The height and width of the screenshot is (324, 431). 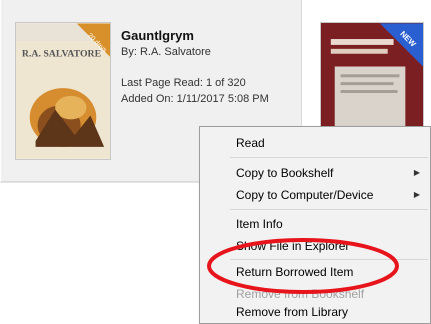 I want to click on cover-art: R.A. SALVATORE 20 days, so click(x=63, y=91).